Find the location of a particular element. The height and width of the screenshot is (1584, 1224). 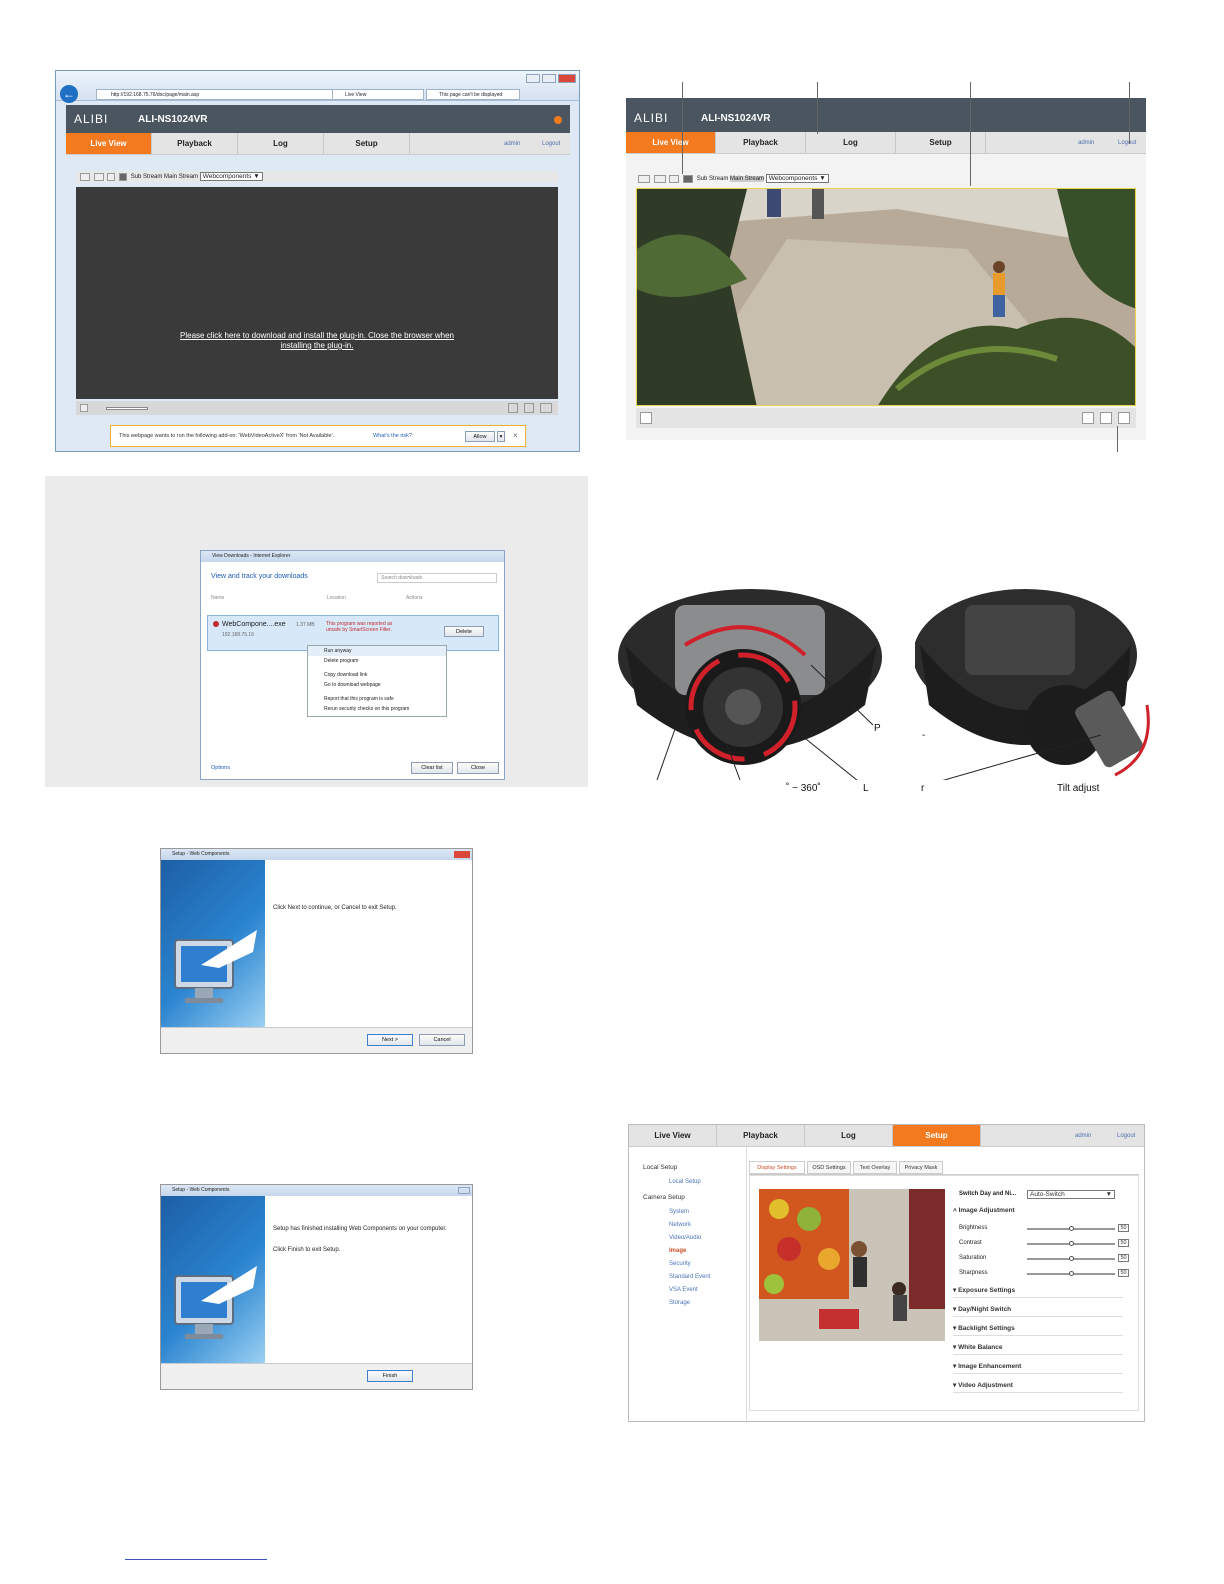

camera-icon is located at coordinates (1088, 418).